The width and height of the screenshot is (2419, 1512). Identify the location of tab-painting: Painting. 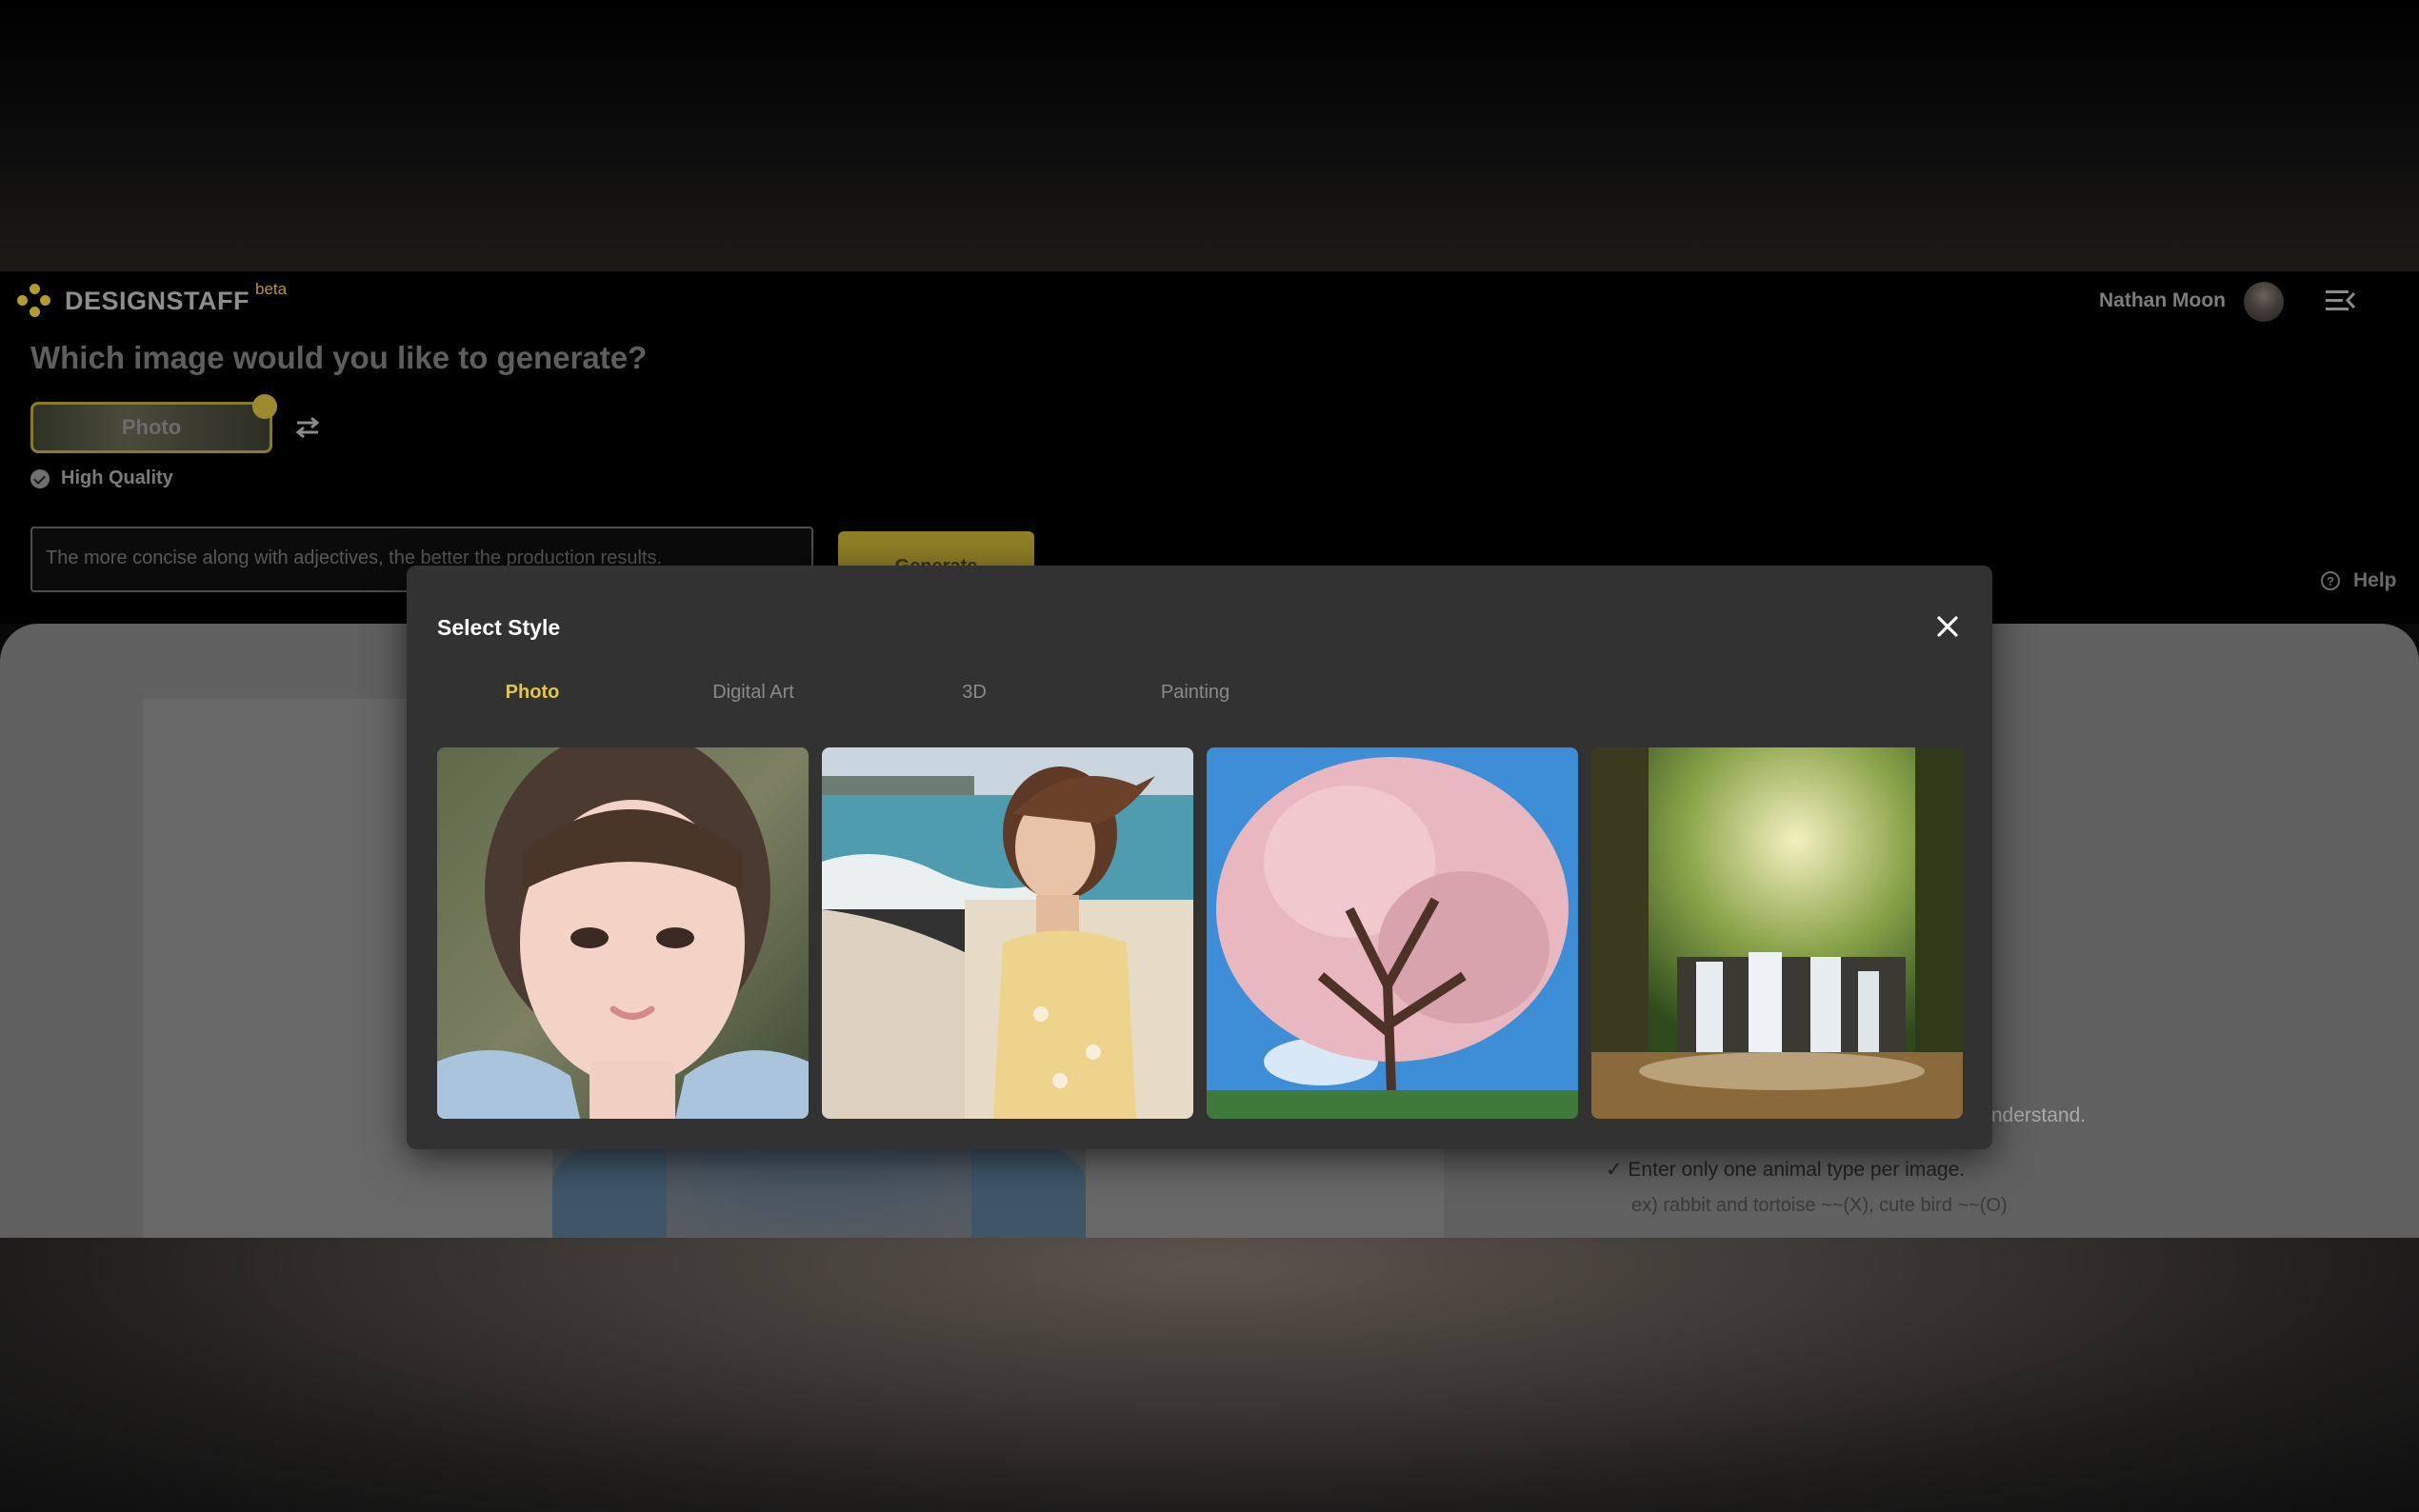
(1195, 693).